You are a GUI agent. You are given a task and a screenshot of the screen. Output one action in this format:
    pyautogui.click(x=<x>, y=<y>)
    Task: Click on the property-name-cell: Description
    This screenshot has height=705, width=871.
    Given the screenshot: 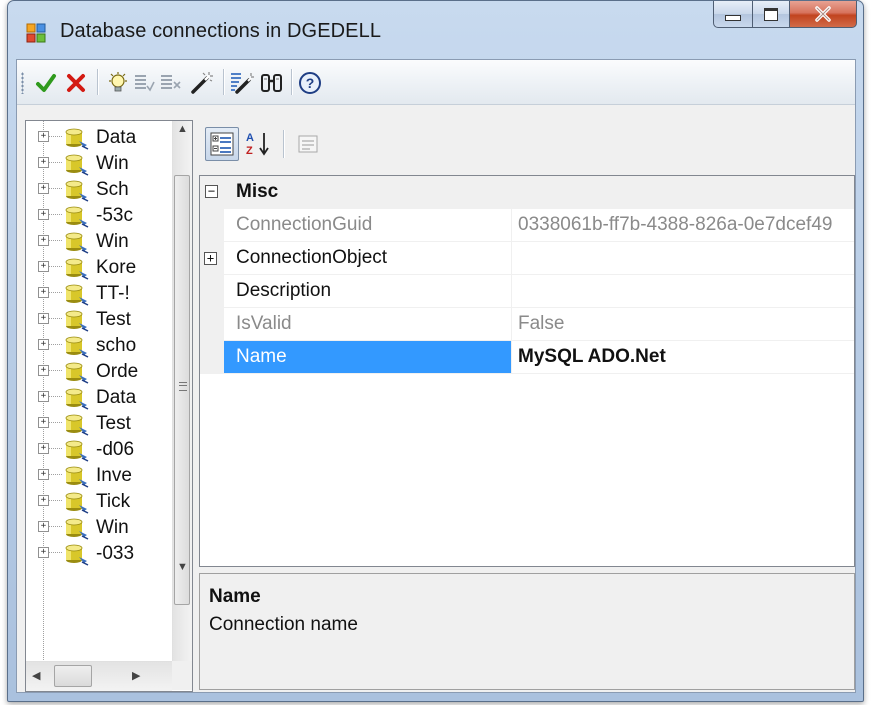 What is the action you would take?
    pyautogui.click(x=368, y=291)
    